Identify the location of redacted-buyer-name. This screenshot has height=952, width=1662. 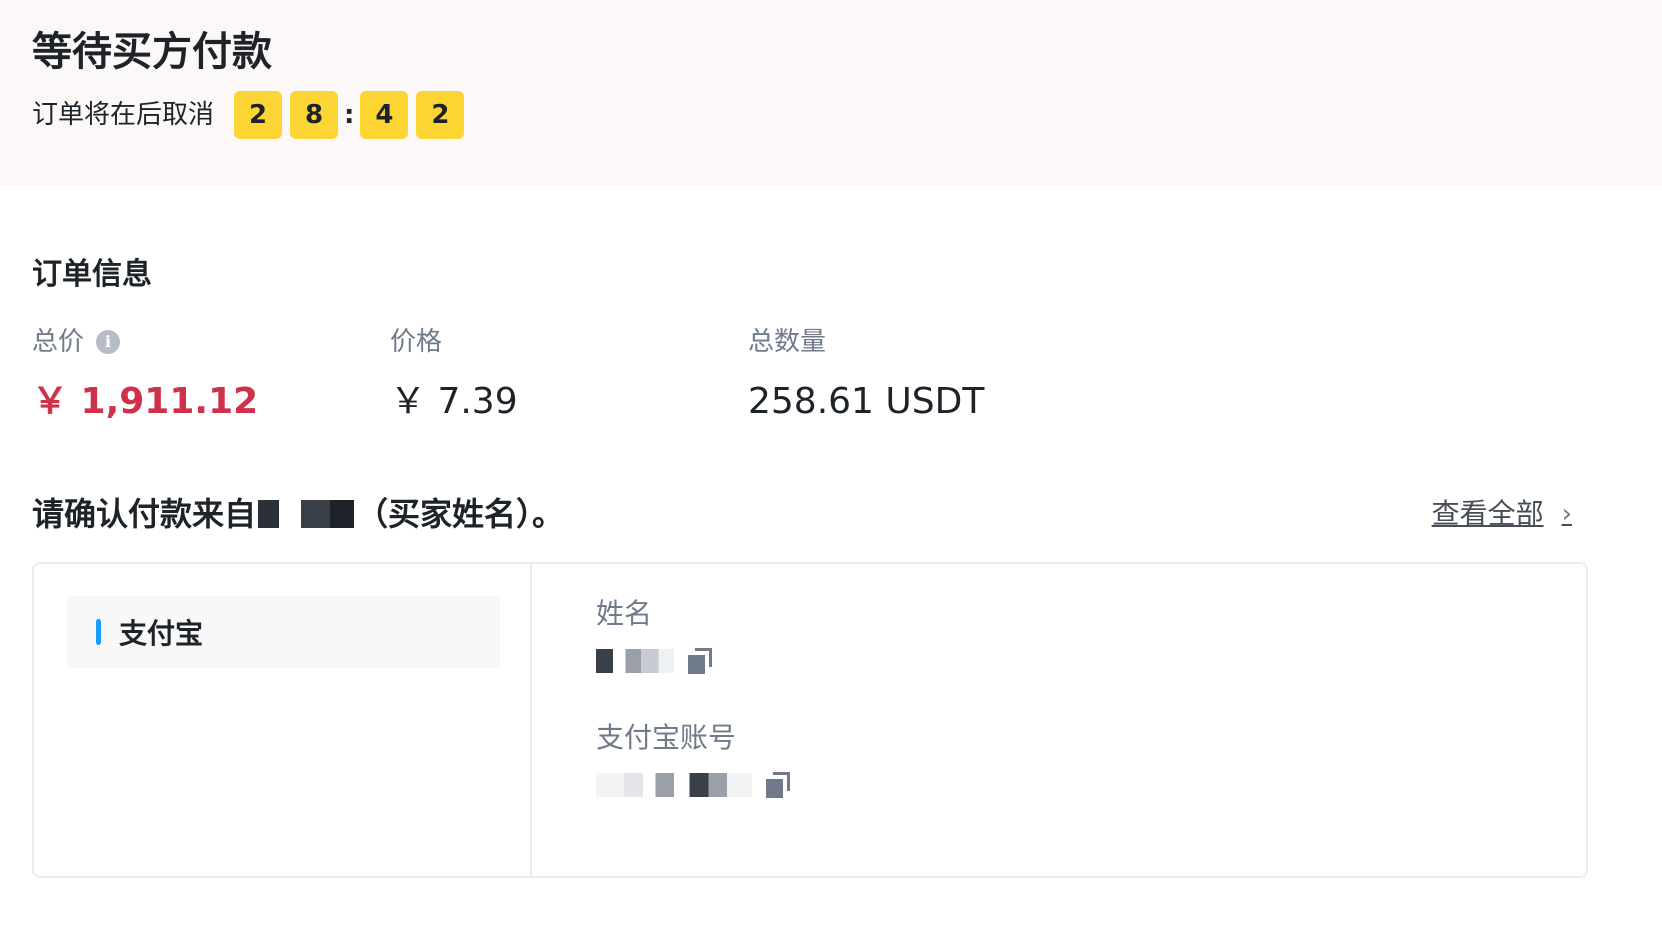
(306, 514).